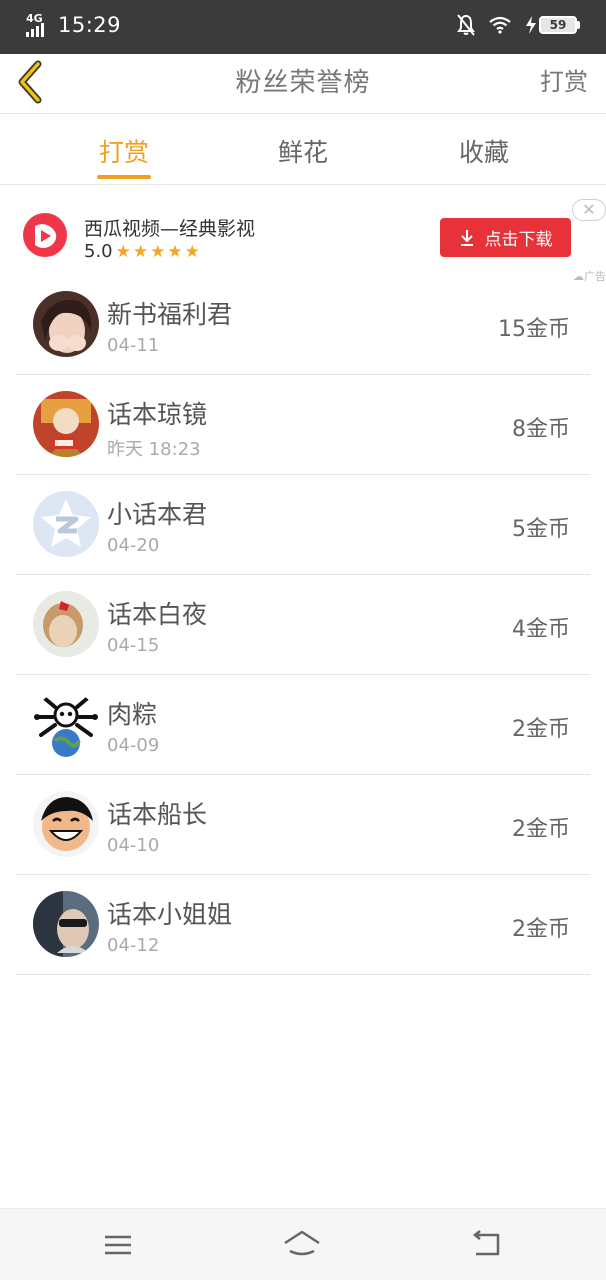  What do you see at coordinates (541, 429) in the screenshot?
I see `coin-amount: 8金币` at bounding box center [541, 429].